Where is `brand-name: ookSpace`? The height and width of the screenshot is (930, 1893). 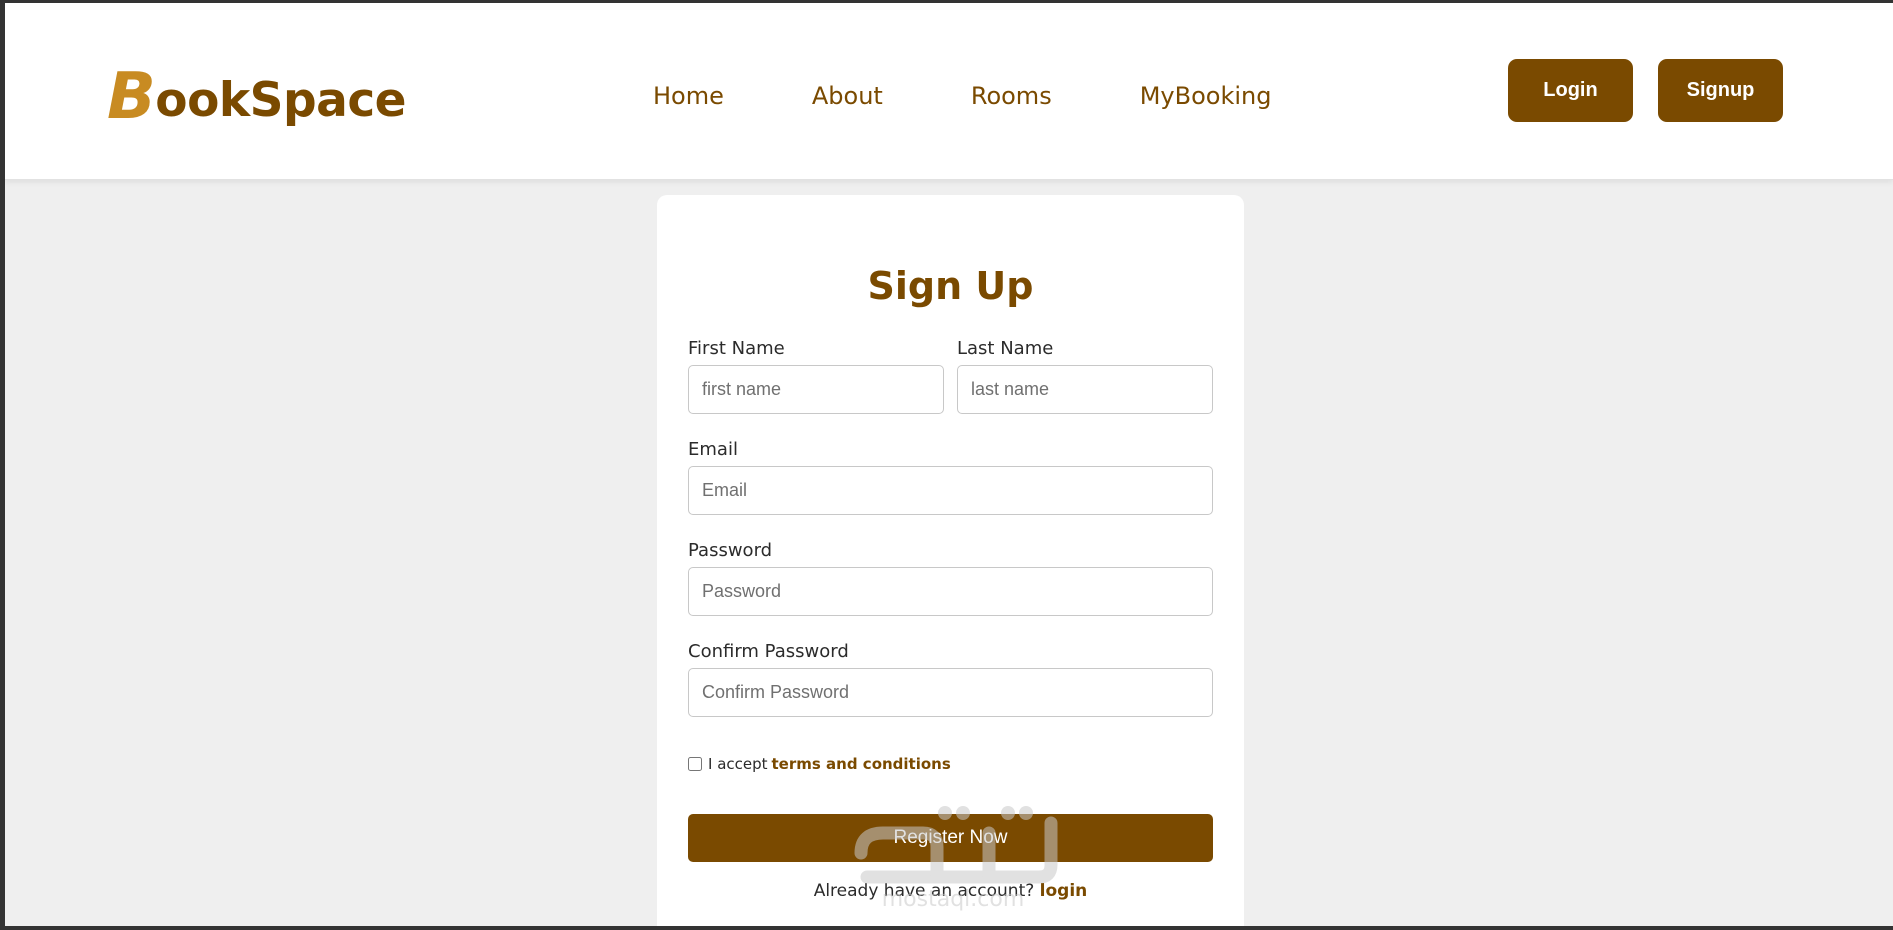
brand-name: ookSpace is located at coordinates (281, 100).